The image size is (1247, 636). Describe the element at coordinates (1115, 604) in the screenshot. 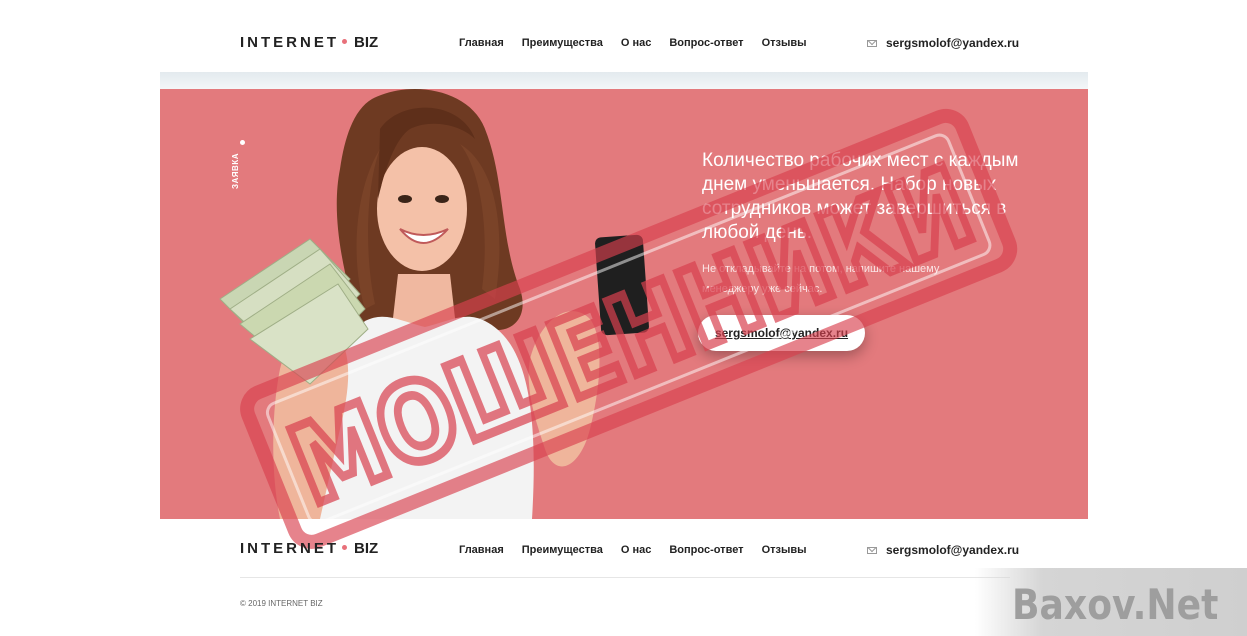

I see `site-watermark: Baxov.Net` at that location.